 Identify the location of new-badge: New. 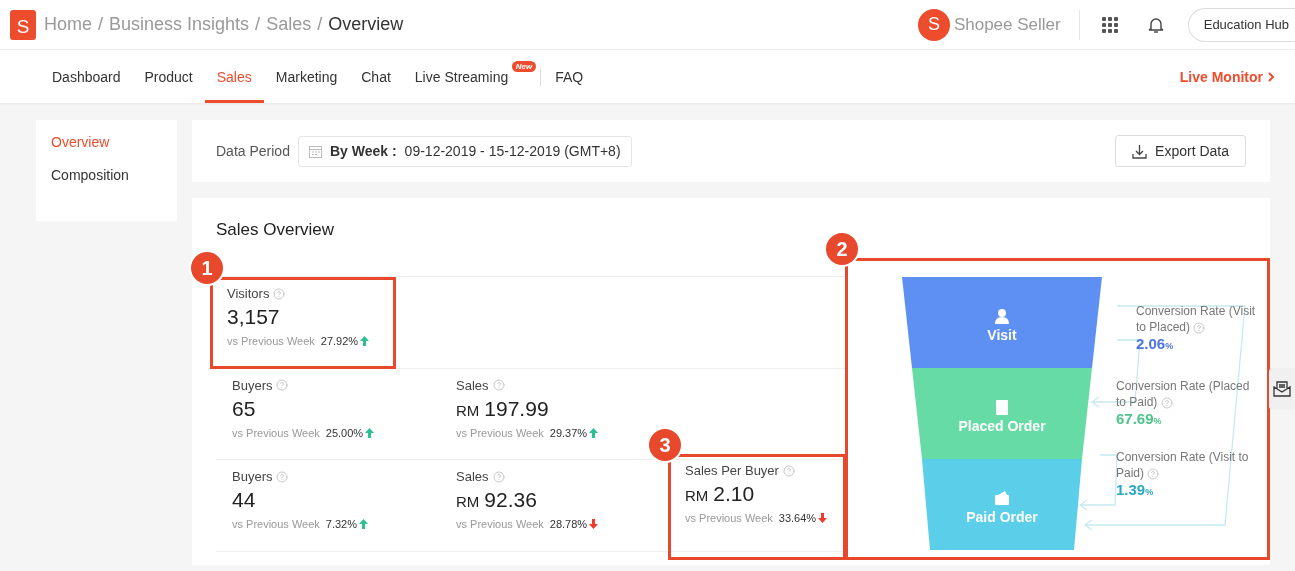
(524, 66).